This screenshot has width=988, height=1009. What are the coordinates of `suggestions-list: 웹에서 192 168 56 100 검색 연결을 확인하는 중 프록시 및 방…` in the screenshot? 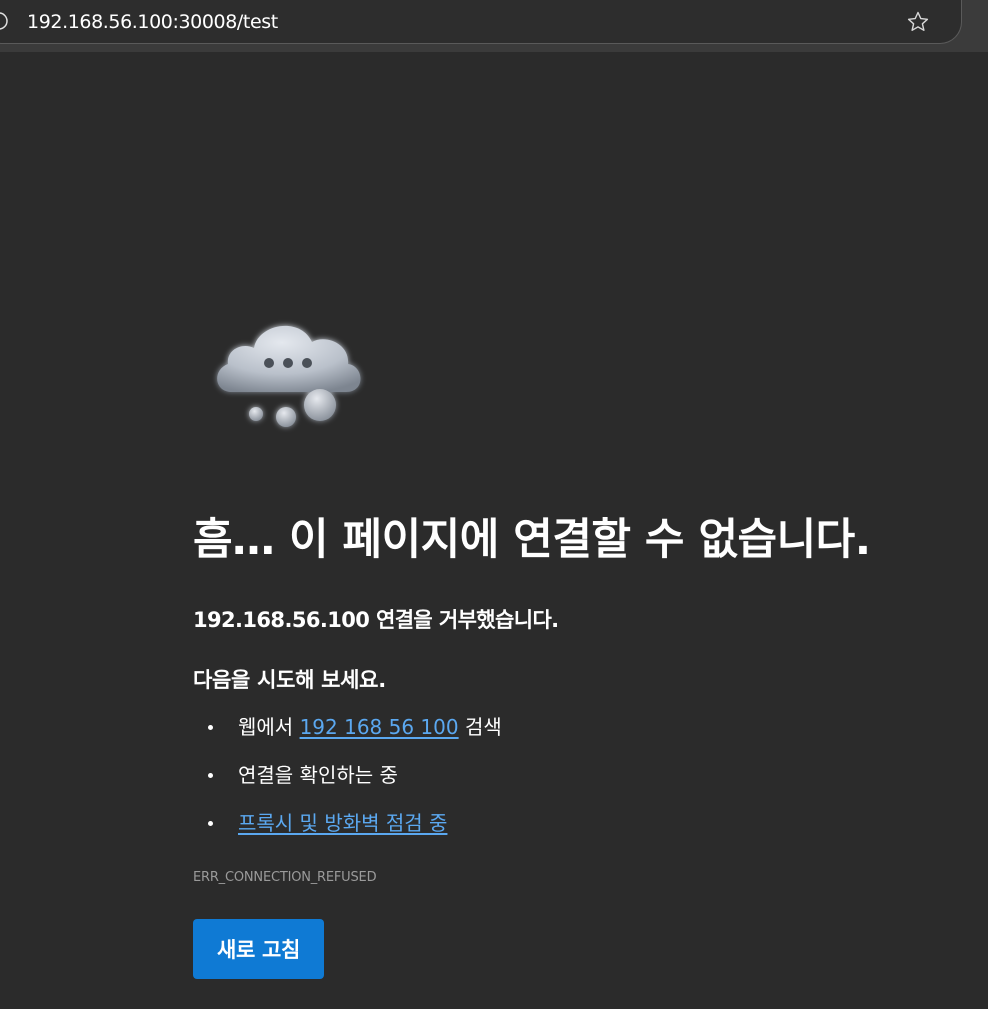 It's located at (347, 784).